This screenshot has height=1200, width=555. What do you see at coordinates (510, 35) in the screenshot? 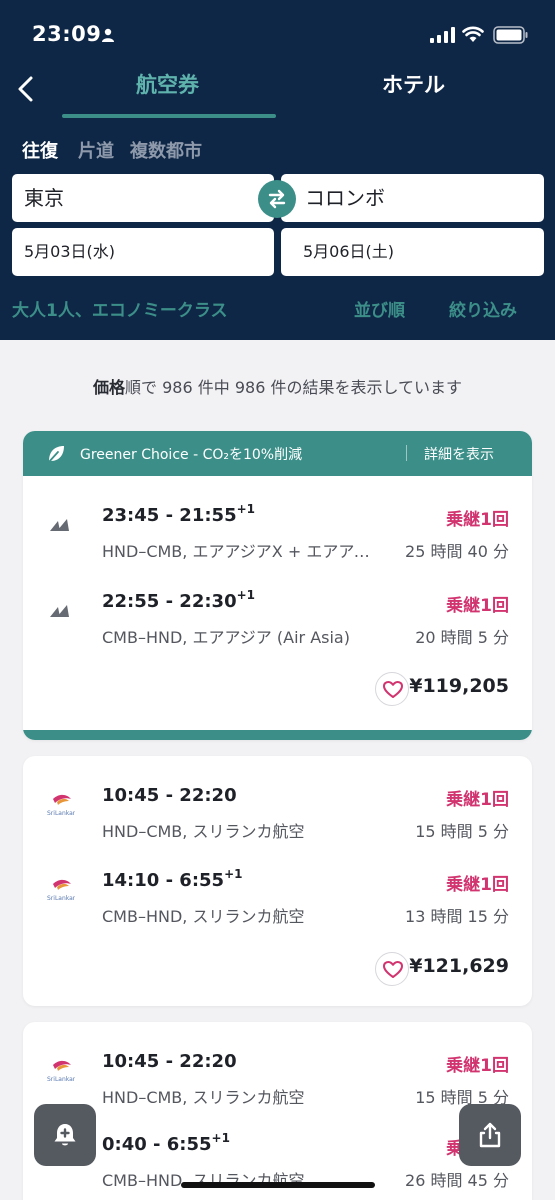
I see `battery-icon` at bounding box center [510, 35].